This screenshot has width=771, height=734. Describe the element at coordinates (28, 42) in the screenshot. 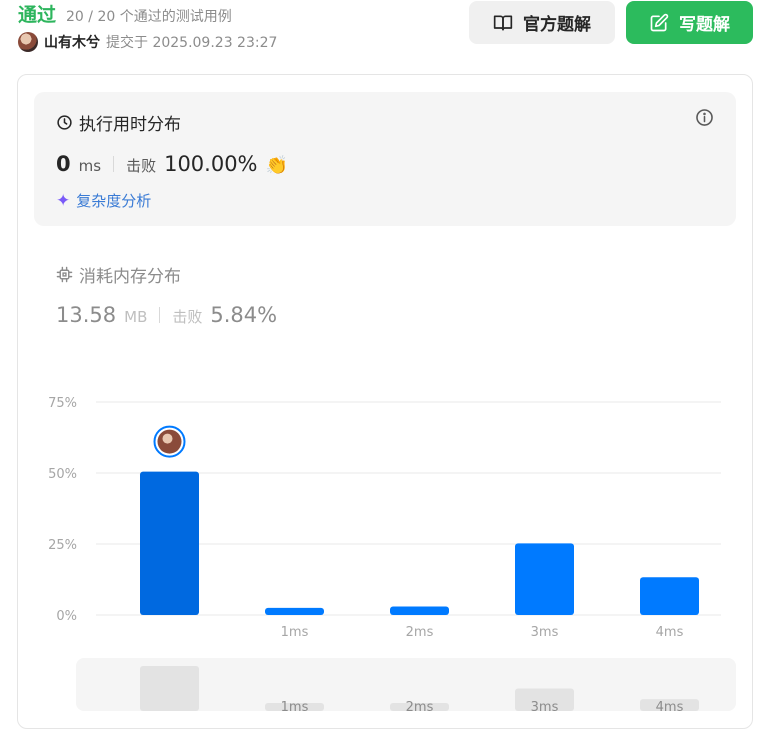

I see `user-avatar` at that location.